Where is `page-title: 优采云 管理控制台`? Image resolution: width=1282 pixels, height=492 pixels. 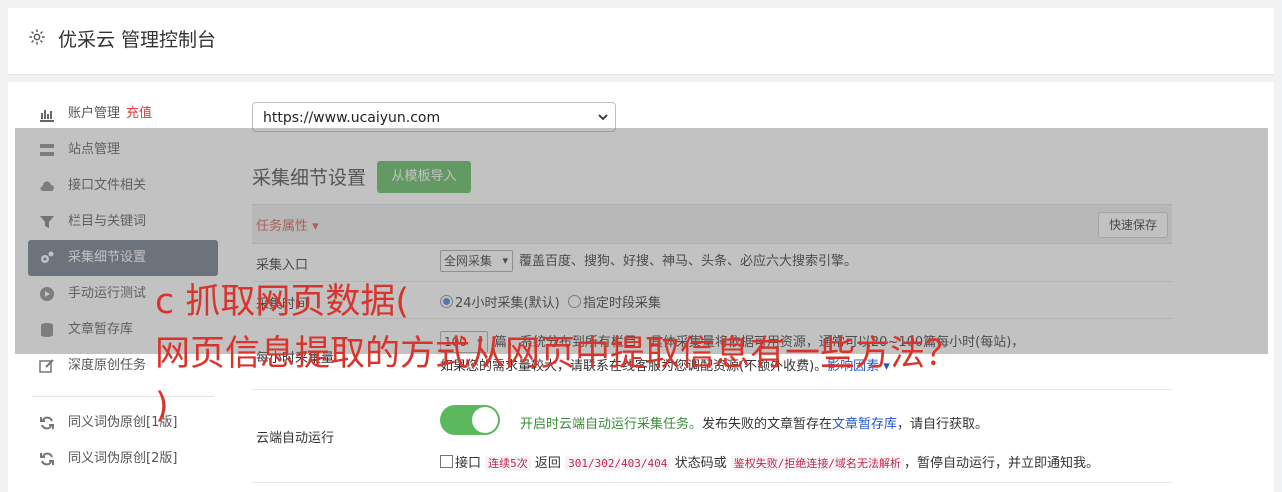
page-title: 优采云 管理控制台 is located at coordinates (137, 40).